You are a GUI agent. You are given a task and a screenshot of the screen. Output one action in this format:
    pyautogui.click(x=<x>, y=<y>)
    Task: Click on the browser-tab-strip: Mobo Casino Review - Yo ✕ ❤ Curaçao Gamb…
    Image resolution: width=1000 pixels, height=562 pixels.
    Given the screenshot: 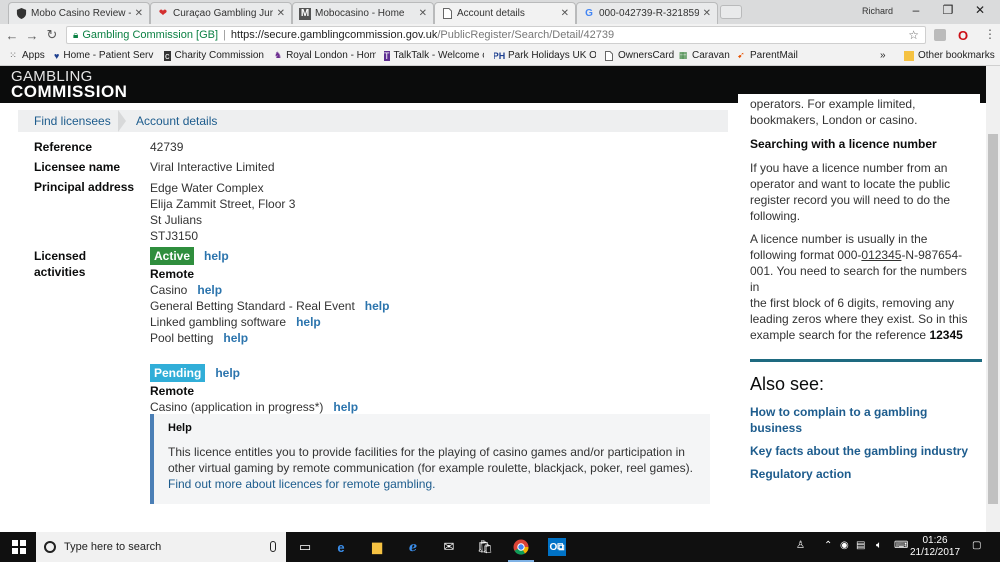 What is the action you would take?
    pyautogui.click(x=500, y=12)
    